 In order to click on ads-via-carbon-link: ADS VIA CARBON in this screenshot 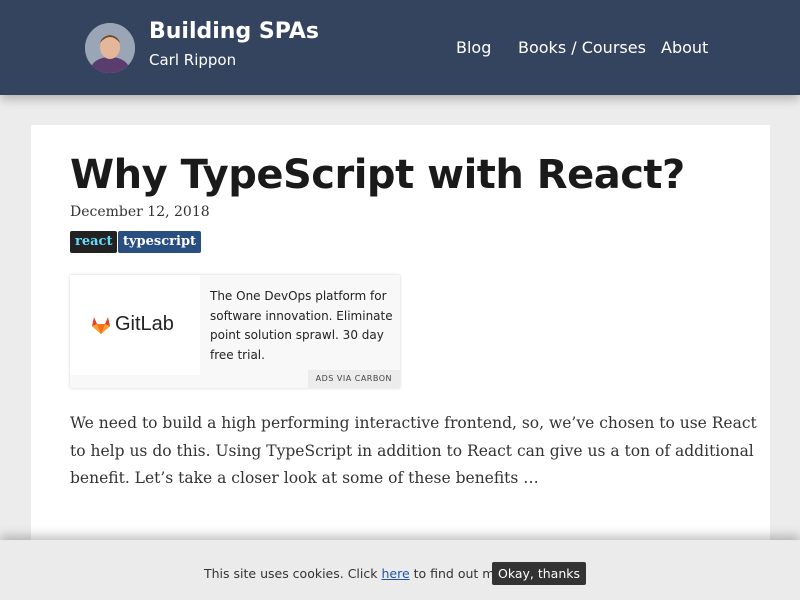, I will do `click(353, 379)`.